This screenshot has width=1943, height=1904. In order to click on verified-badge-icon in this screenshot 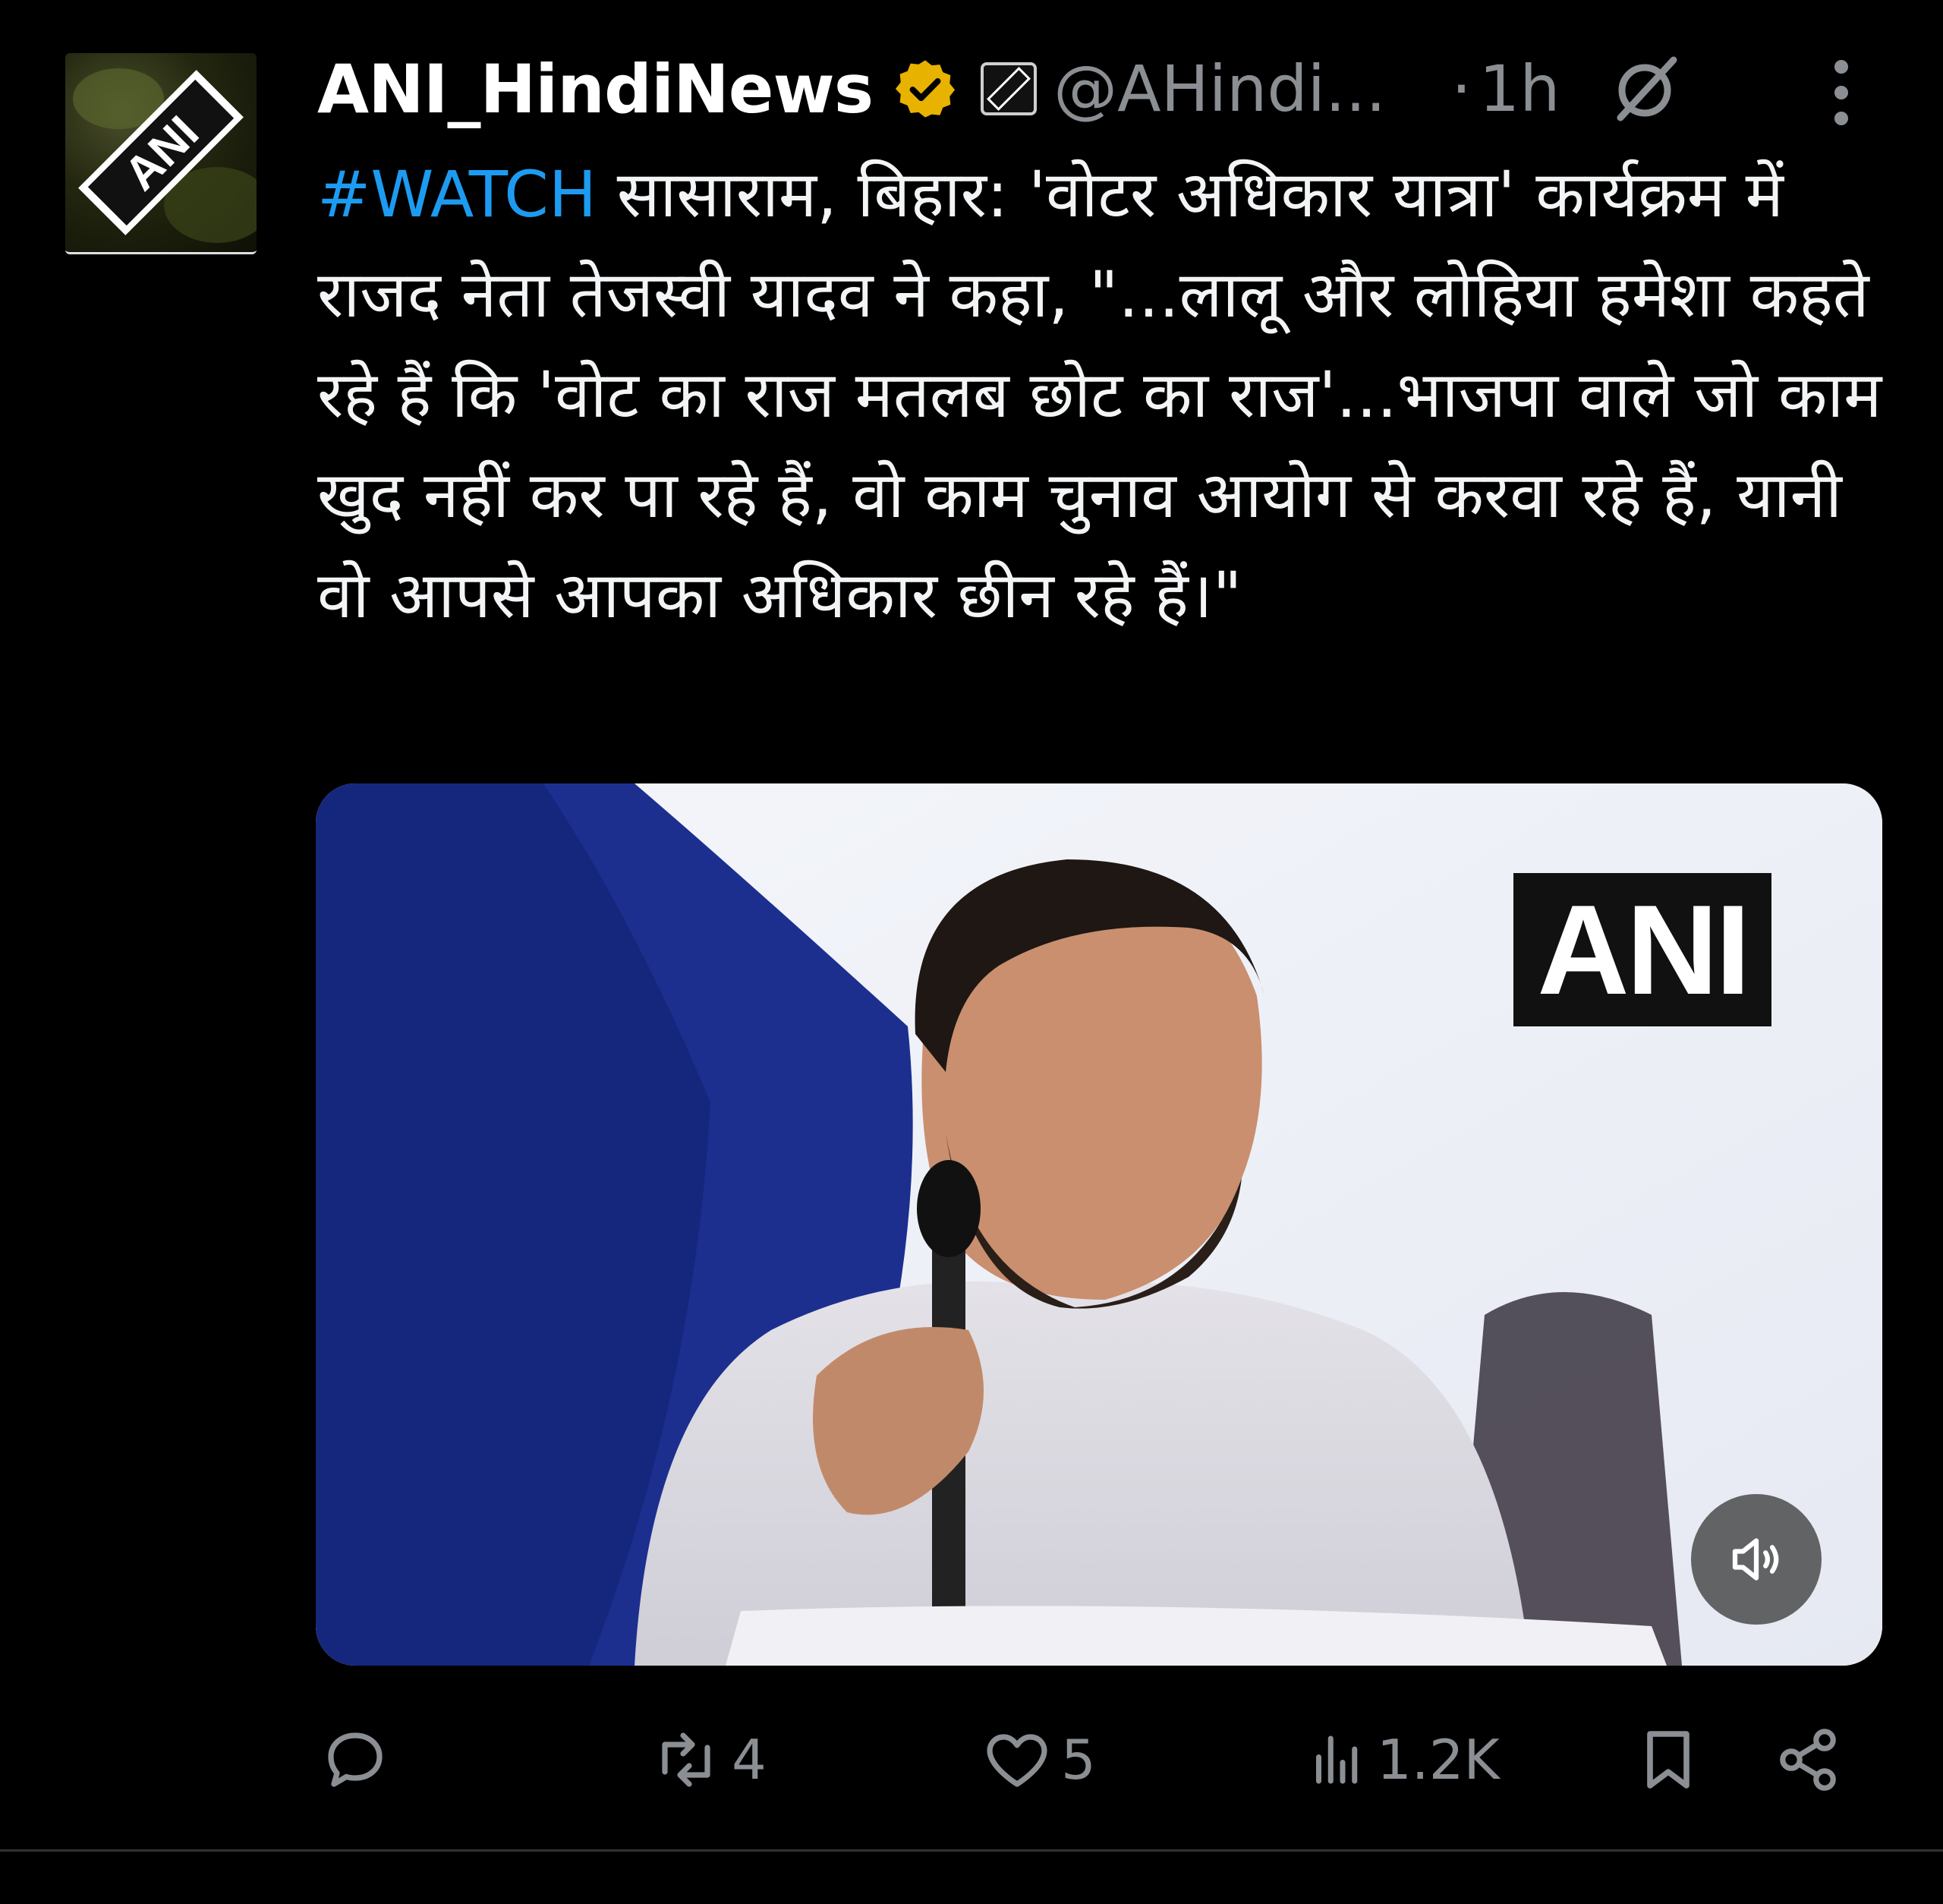, I will do `click(925, 88)`.